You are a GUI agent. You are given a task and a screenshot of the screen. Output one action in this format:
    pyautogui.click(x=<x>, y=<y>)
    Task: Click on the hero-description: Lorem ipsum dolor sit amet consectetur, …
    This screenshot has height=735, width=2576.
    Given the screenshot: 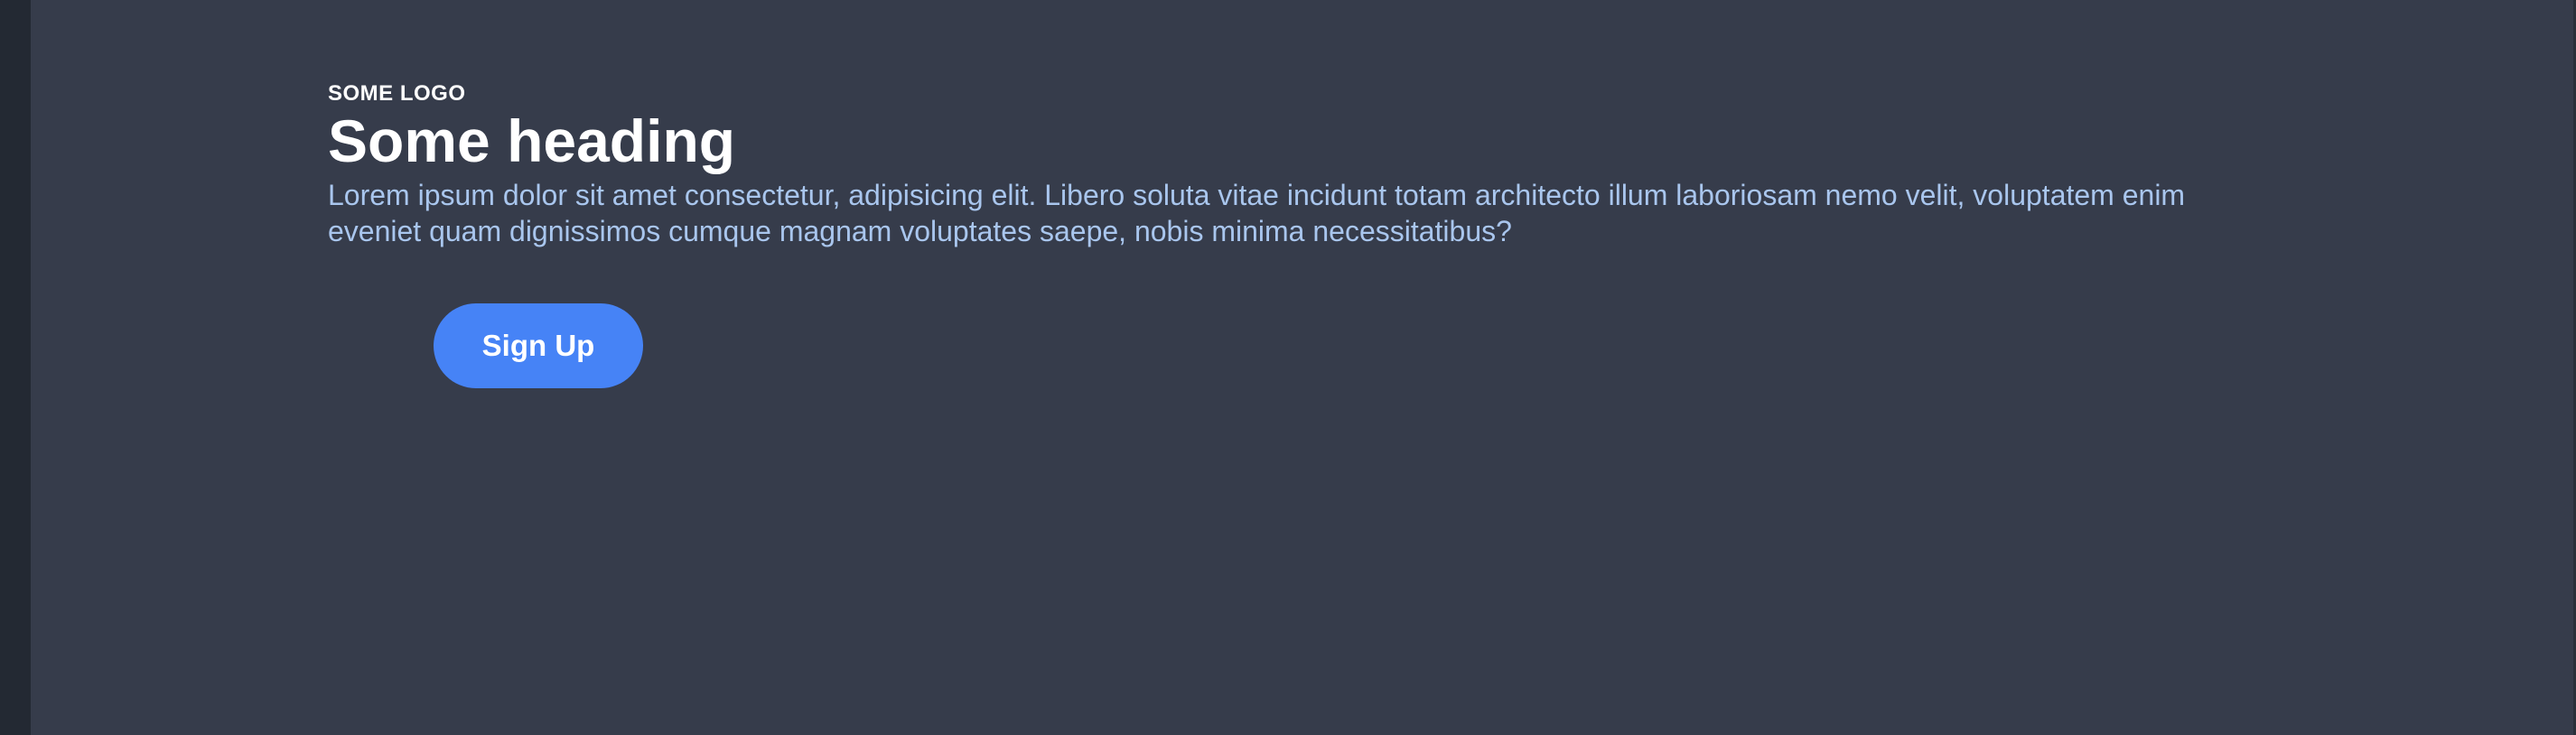 What is the action you would take?
    pyautogui.click(x=1257, y=213)
    